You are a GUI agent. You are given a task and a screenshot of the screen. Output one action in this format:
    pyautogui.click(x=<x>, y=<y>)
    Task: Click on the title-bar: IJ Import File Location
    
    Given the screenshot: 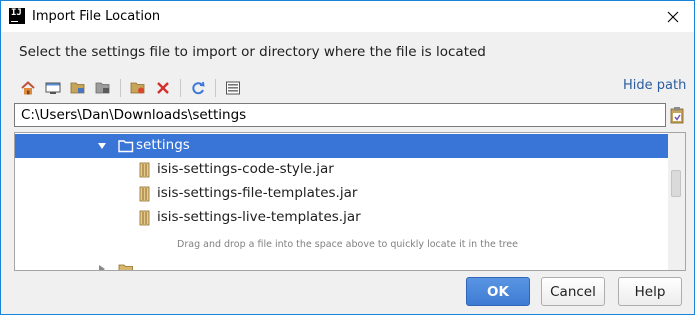 What is the action you would take?
    pyautogui.click(x=347, y=16)
    